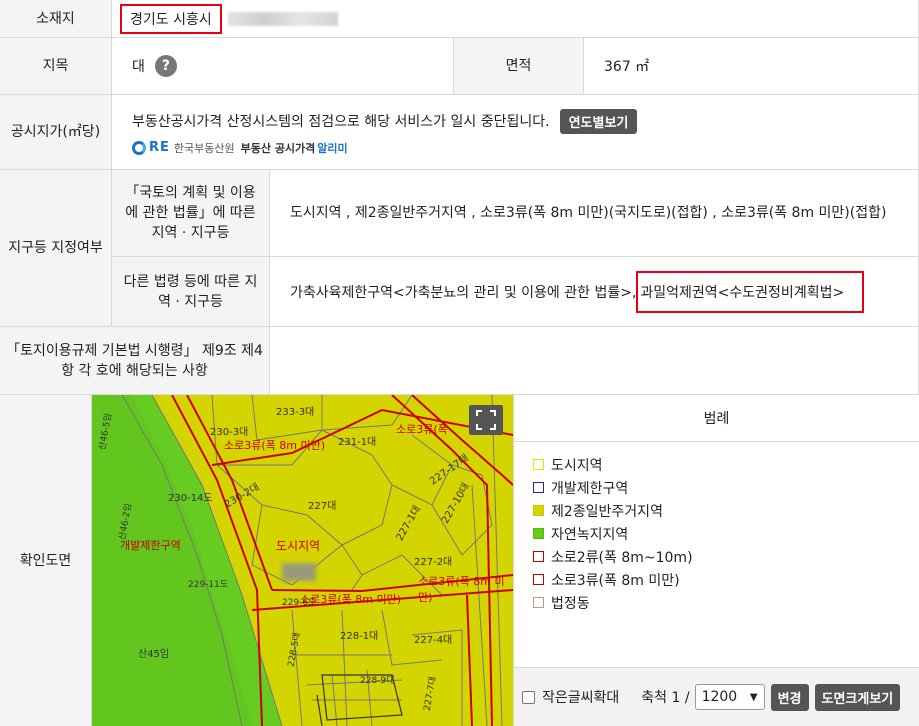 Image resolution: width=919 pixels, height=726 pixels. I want to click on land-category-value-cell: 대 ?, so click(283, 66).